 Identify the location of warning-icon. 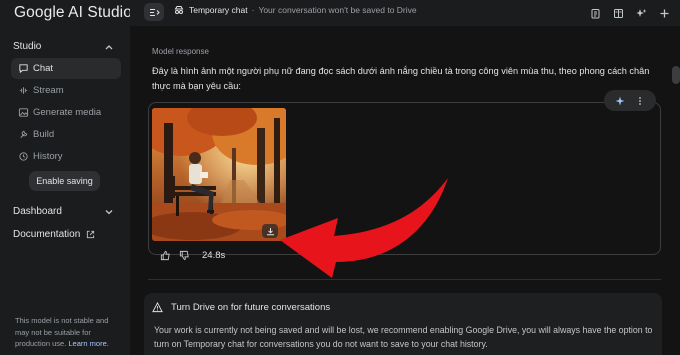
(157, 307).